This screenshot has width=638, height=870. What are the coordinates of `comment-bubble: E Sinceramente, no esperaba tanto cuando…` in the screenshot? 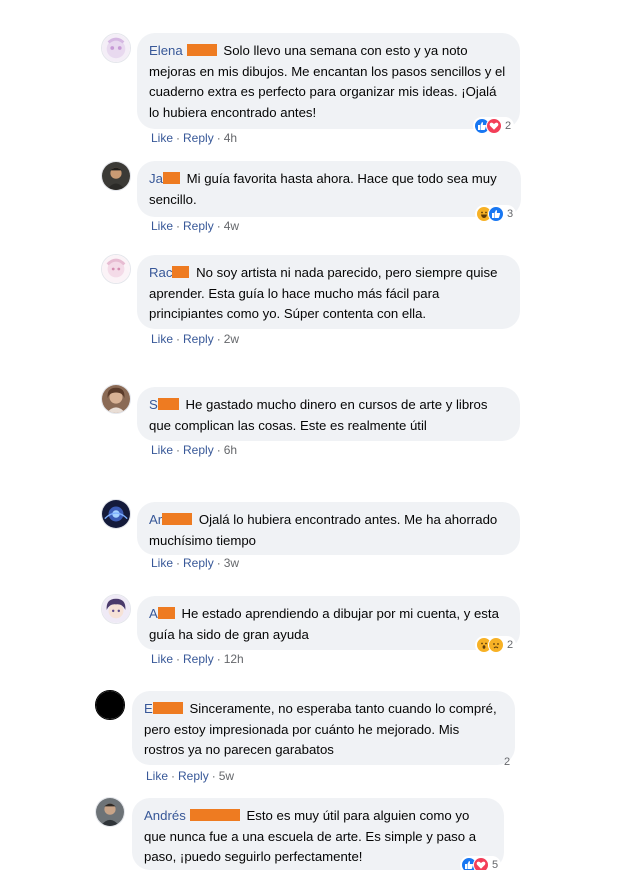 It's located at (323, 728).